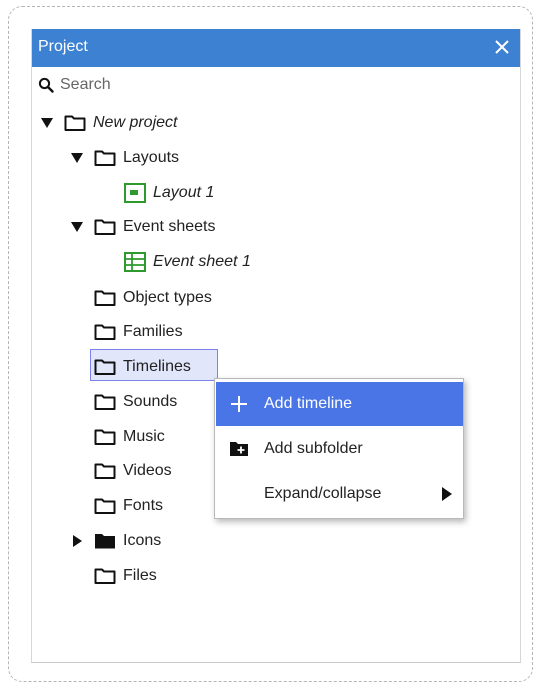 The width and height of the screenshot is (540, 687). Describe the element at coordinates (46, 85) in the screenshot. I see `search-icon` at that location.